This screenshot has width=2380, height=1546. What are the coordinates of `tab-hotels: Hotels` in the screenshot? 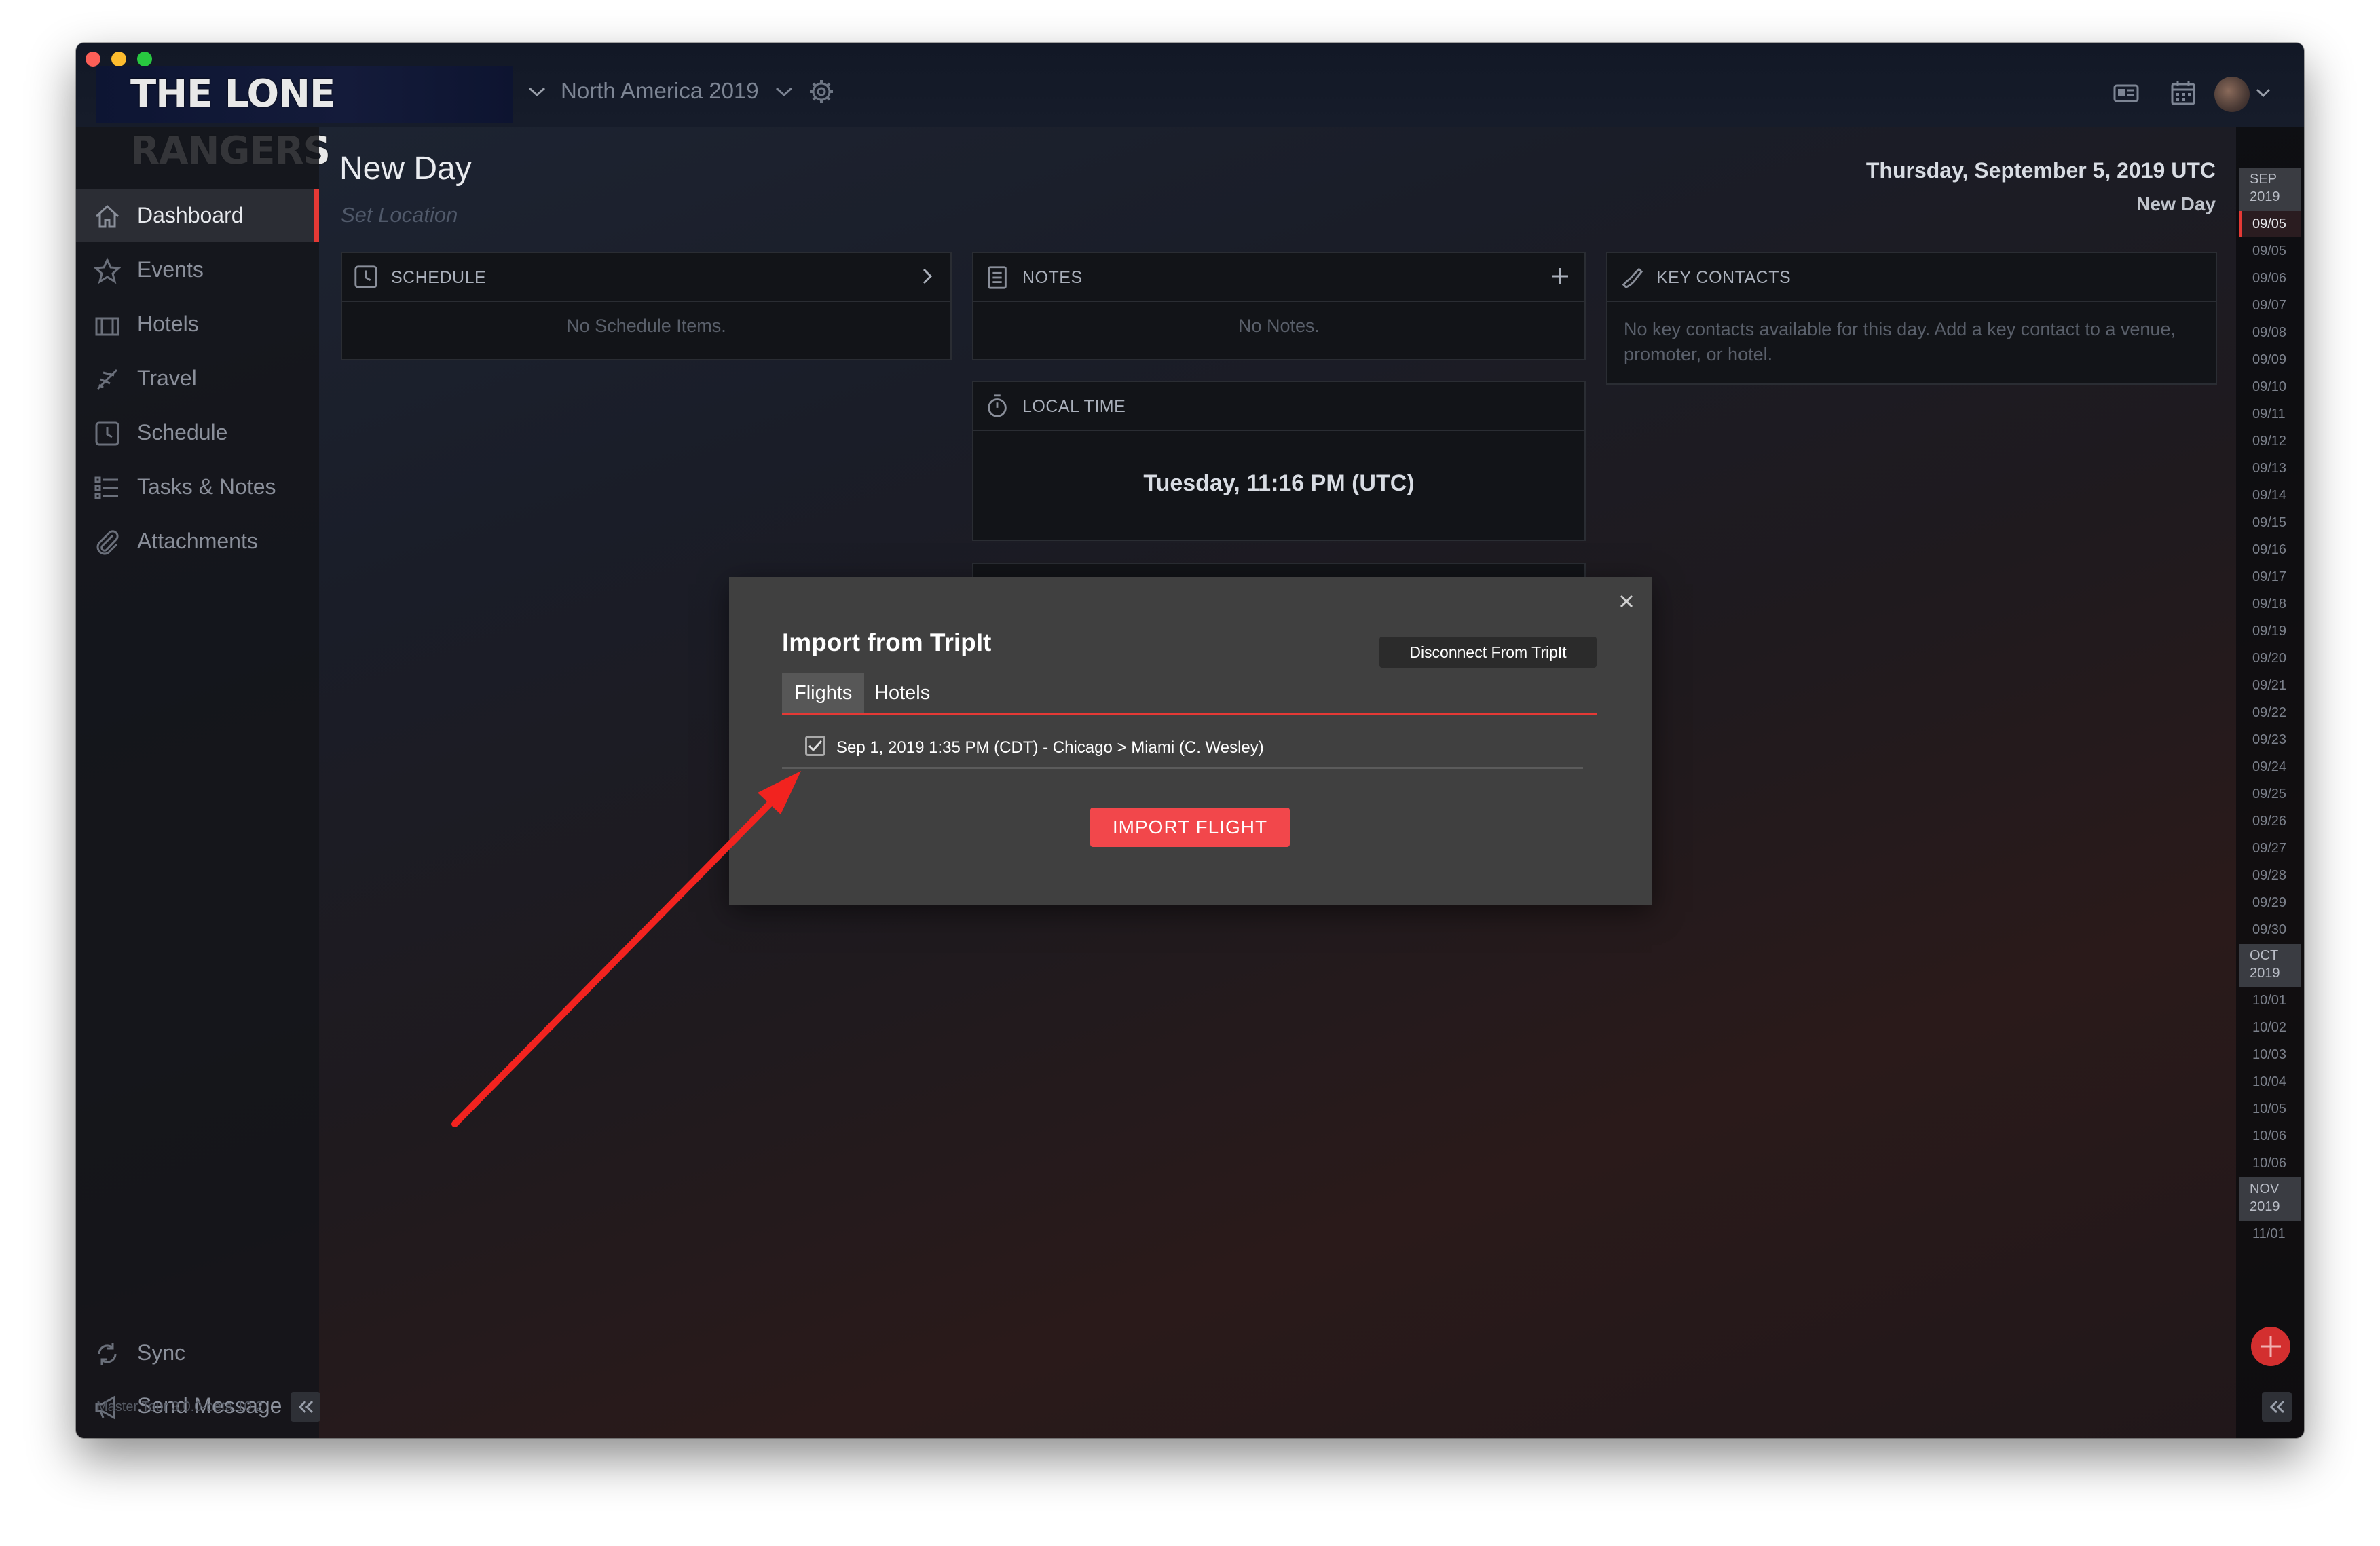 It's located at (902, 693).